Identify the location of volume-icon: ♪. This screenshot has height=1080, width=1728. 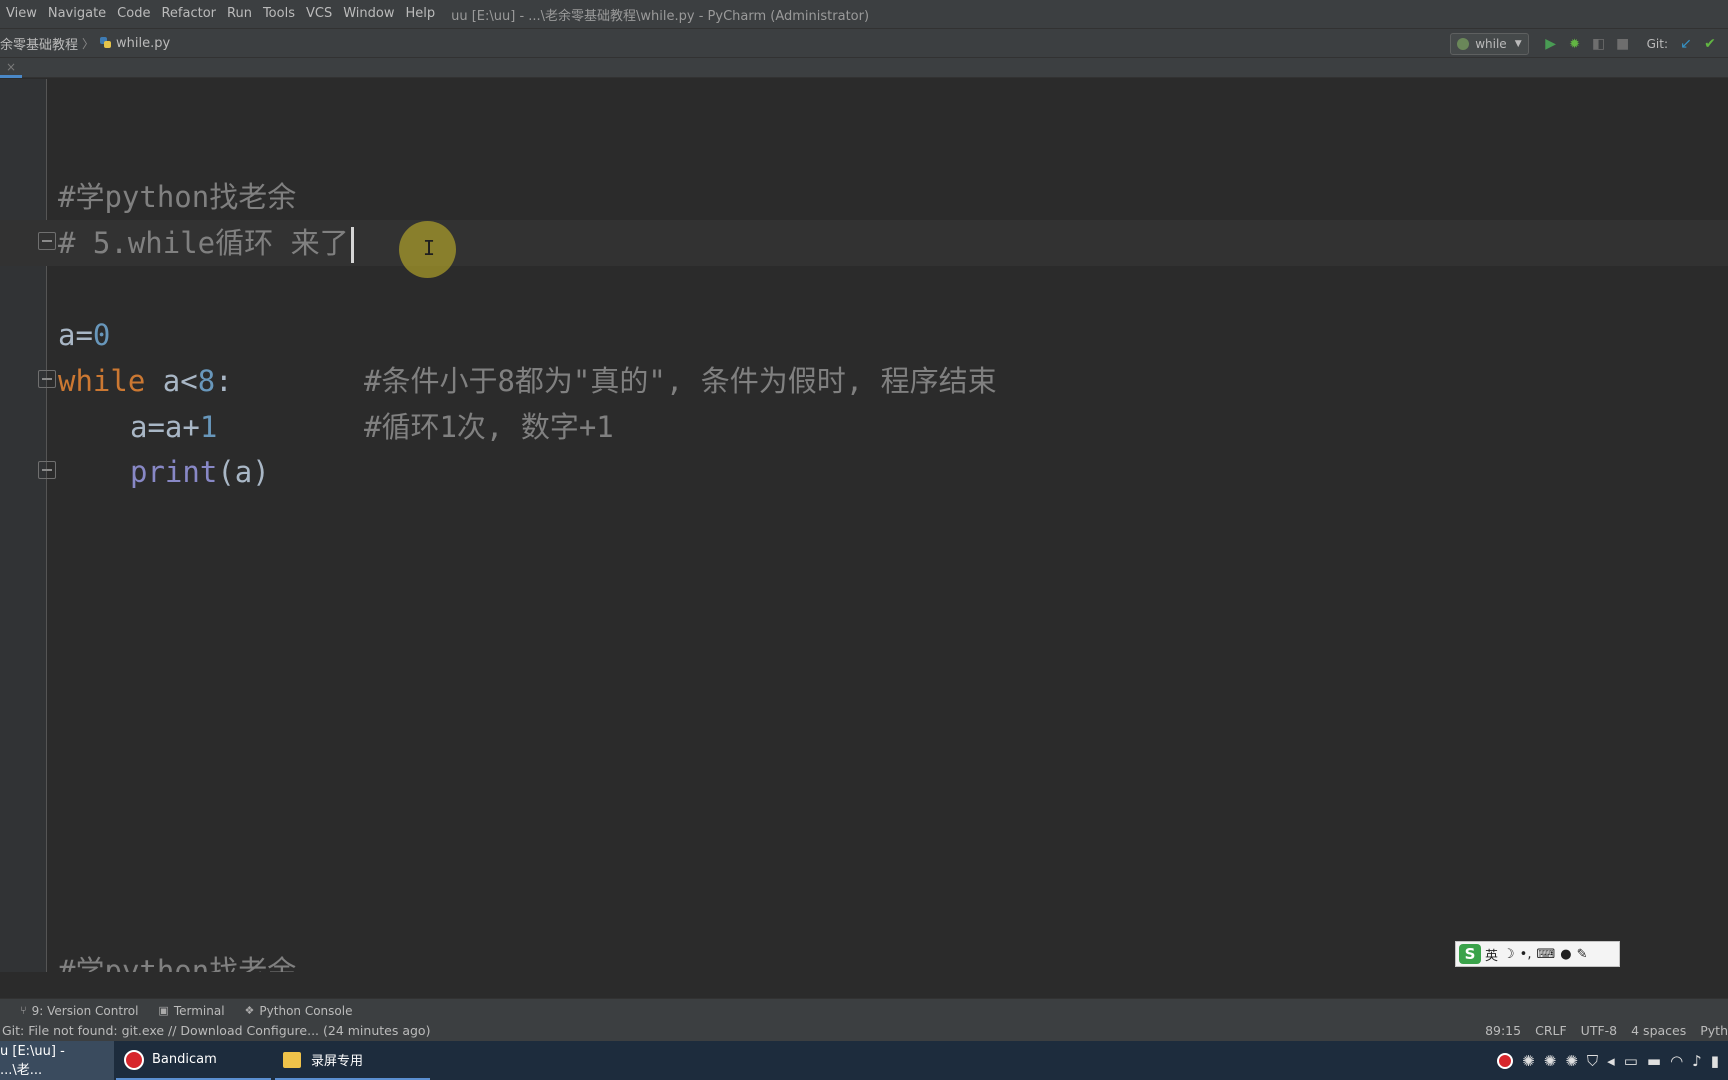
(1697, 1061).